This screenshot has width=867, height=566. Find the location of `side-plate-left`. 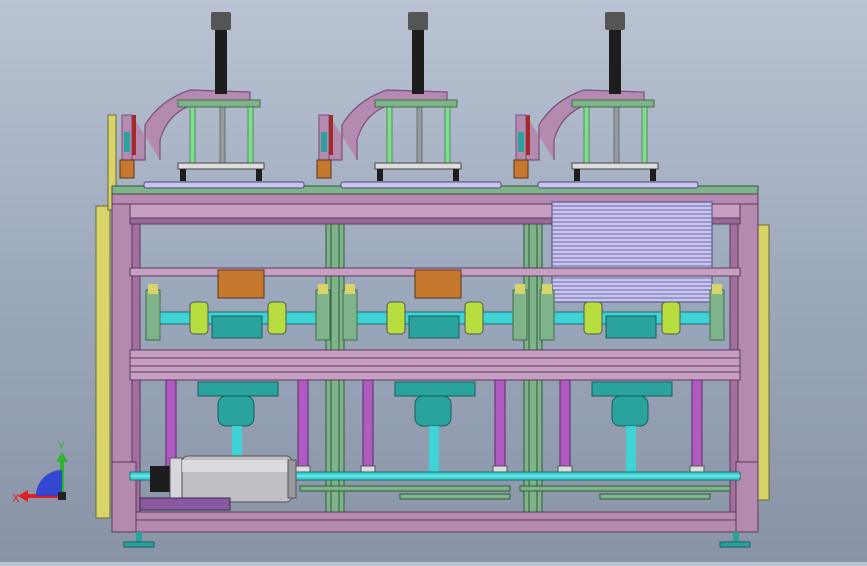

side-plate-left is located at coordinates (103, 362).